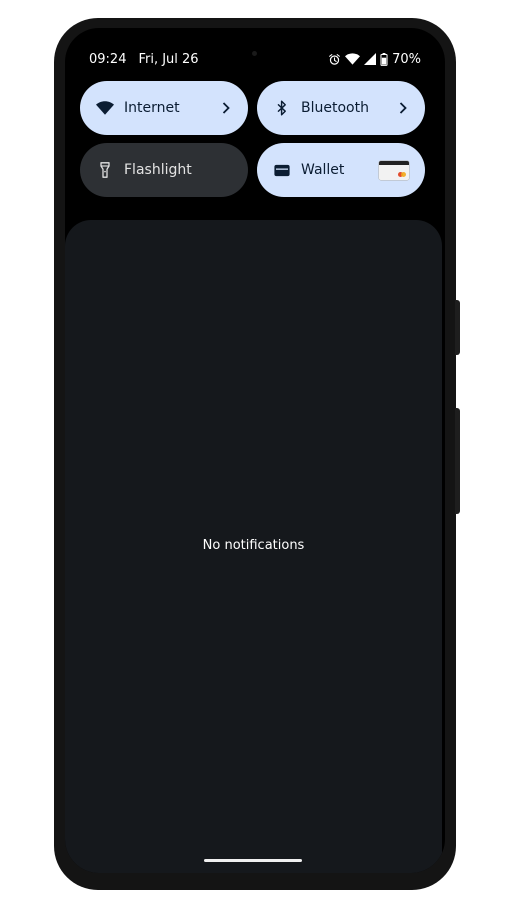 Image resolution: width=512 pixels, height=910 pixels. I want to click on status-time: 09:24, so click(108, 59).